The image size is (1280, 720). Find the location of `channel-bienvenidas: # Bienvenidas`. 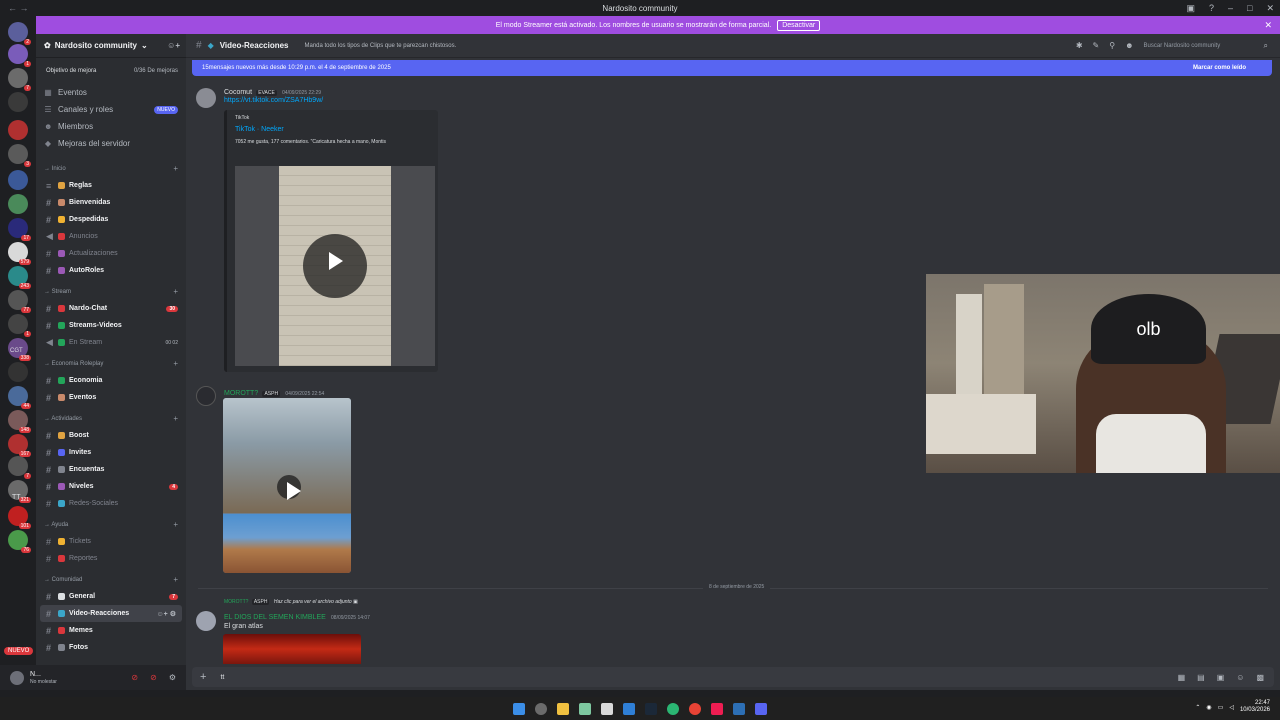

channel-bienvenidas: # Bienvenidas is located at coordinates (111, 202).